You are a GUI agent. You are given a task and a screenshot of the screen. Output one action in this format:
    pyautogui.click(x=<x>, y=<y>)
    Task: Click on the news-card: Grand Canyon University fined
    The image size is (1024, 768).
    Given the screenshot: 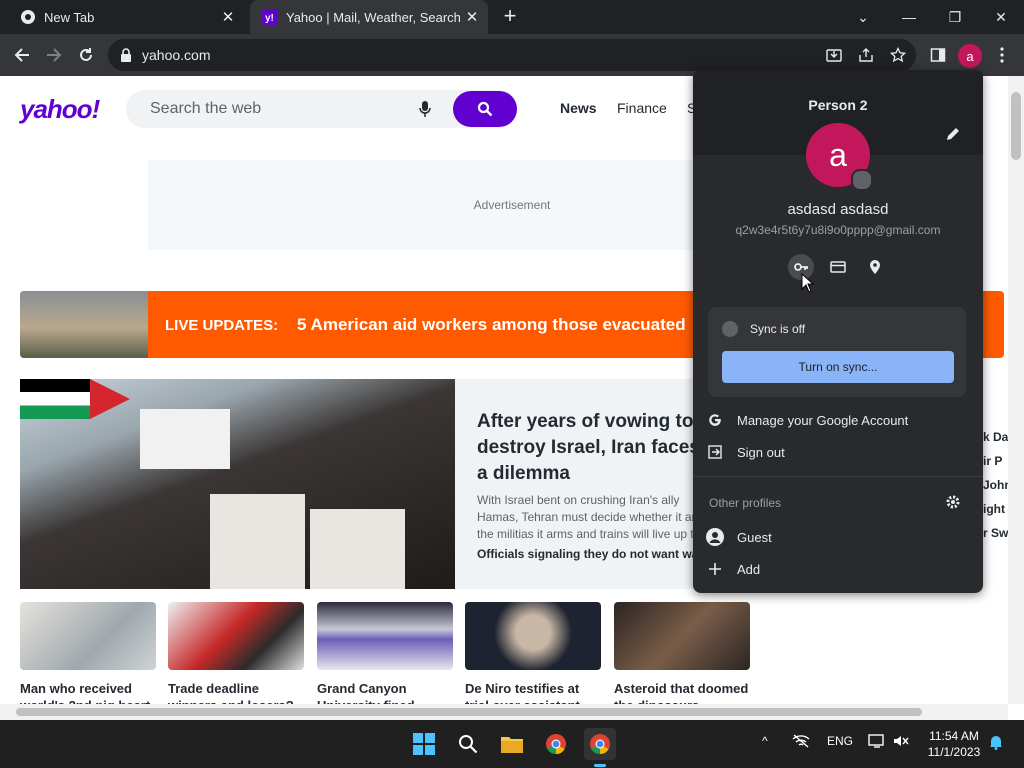 What is the action you would take?
    pyautogui.click(x=385, y=653)
    